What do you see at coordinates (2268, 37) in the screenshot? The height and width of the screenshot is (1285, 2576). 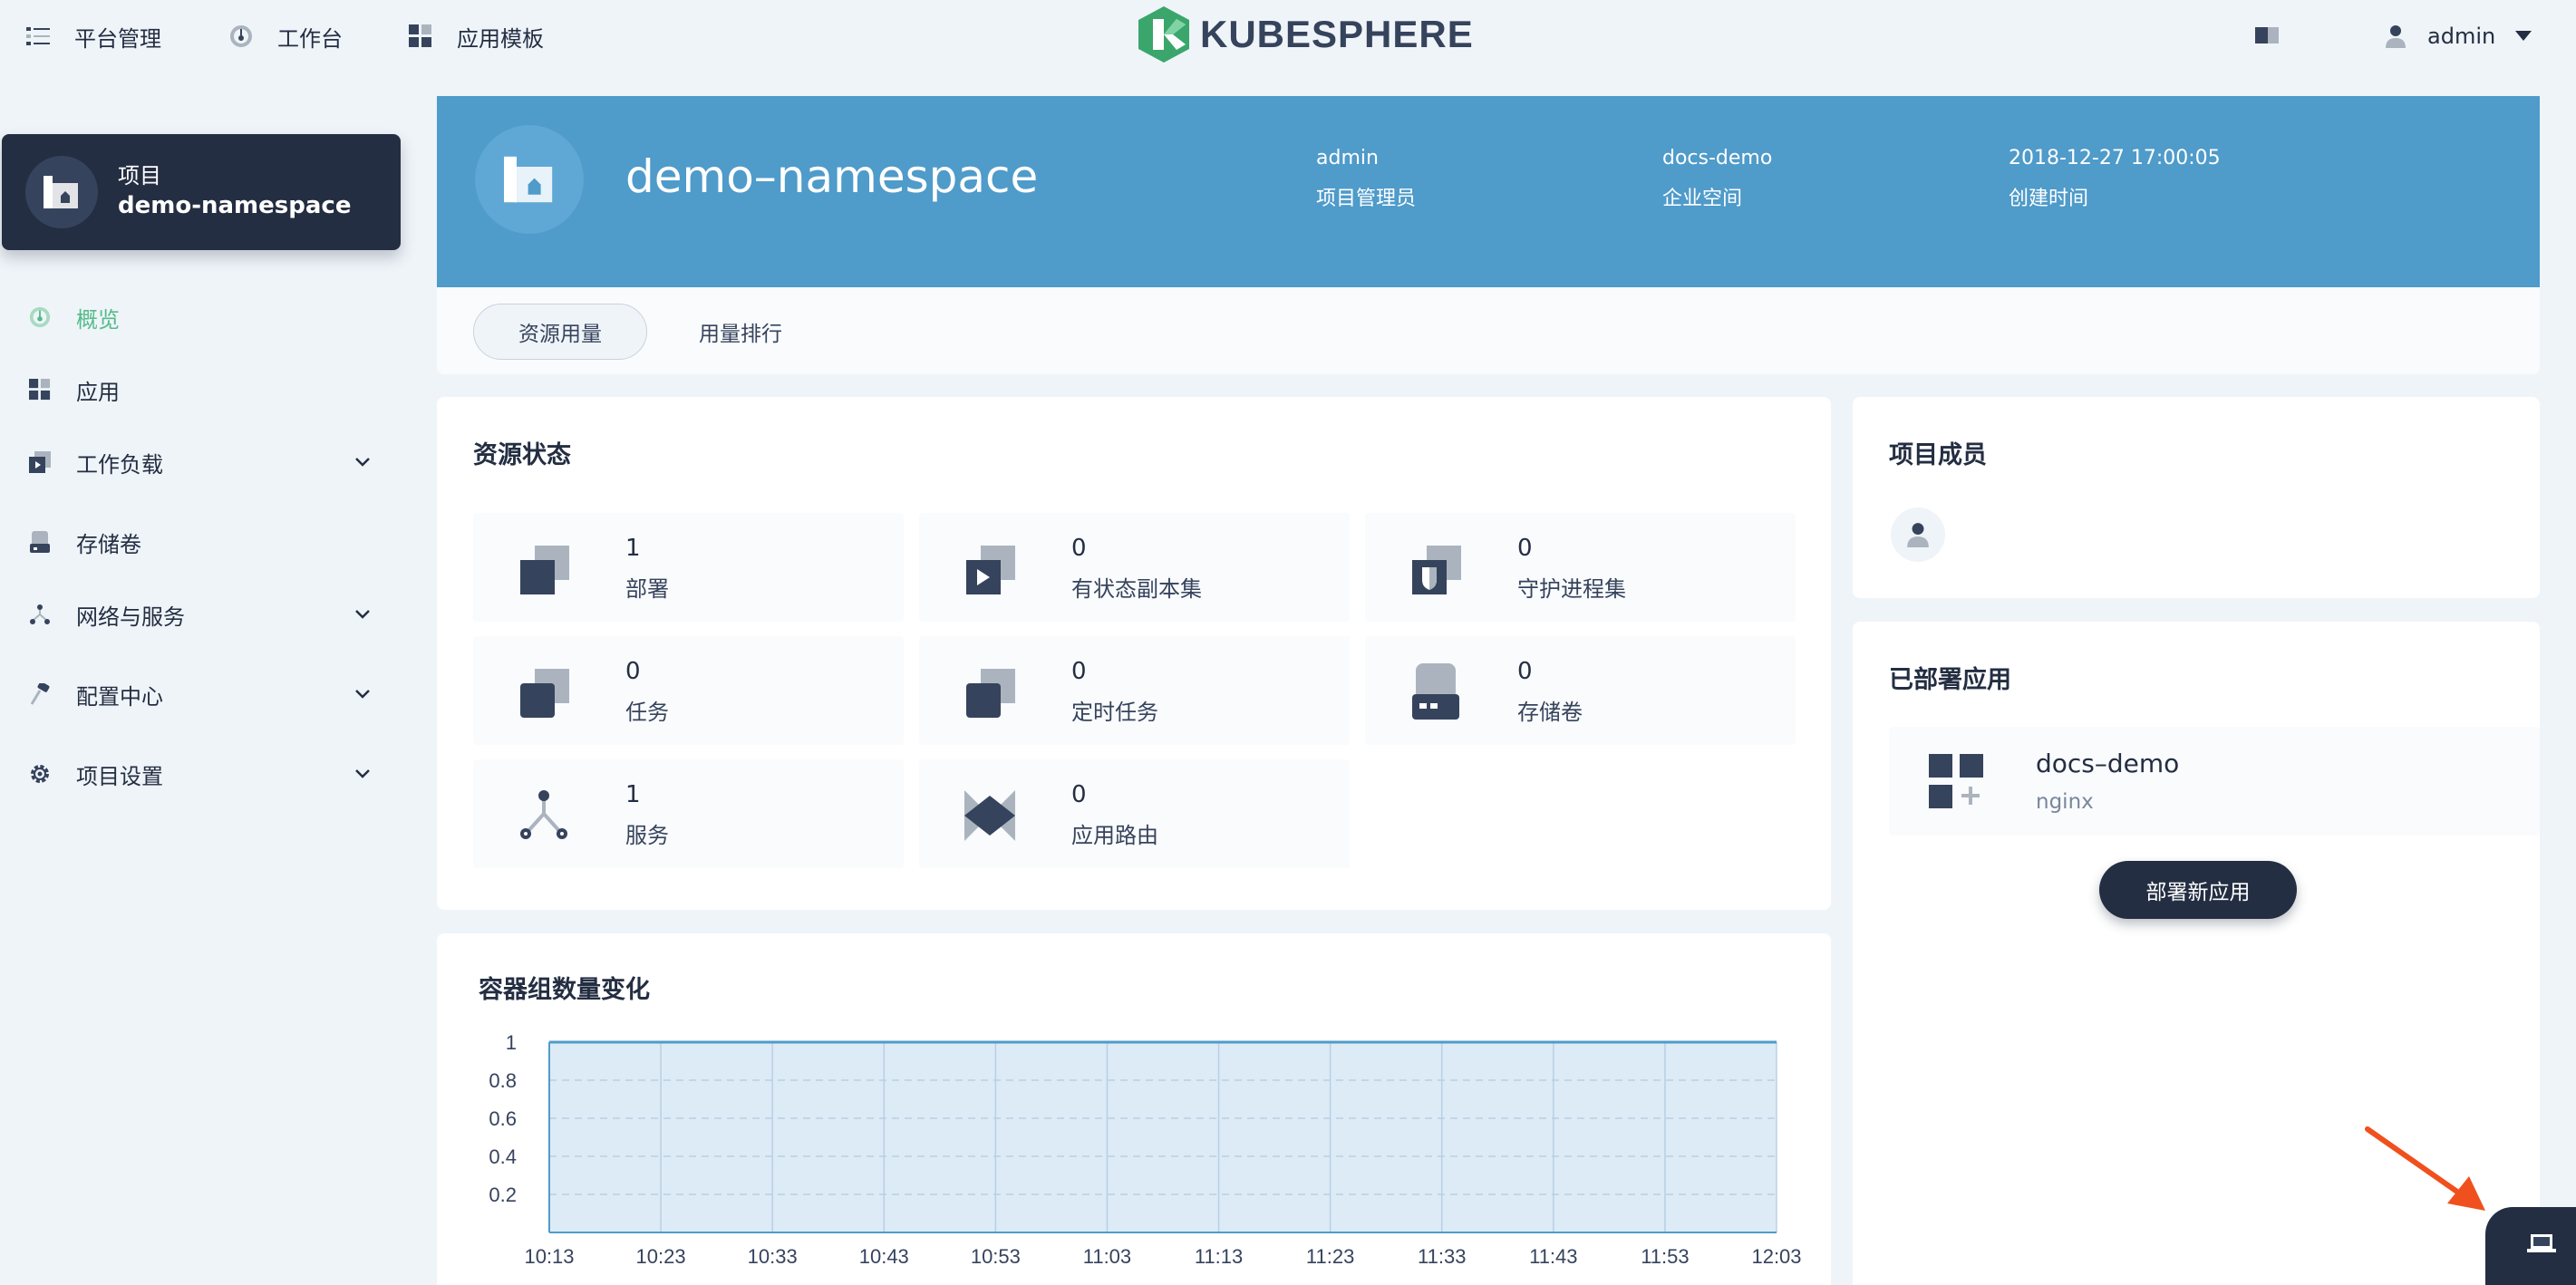 I see `toggle-icon` at bounding box center [2268, 37].